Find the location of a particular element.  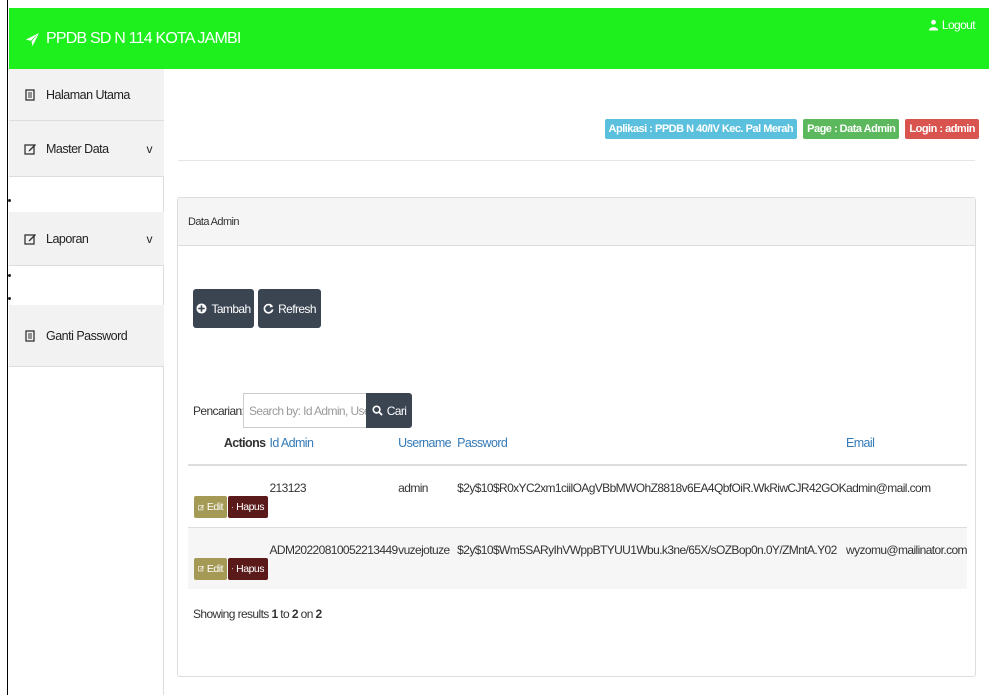

results-to: 2 is located at coordinates (295, 614).